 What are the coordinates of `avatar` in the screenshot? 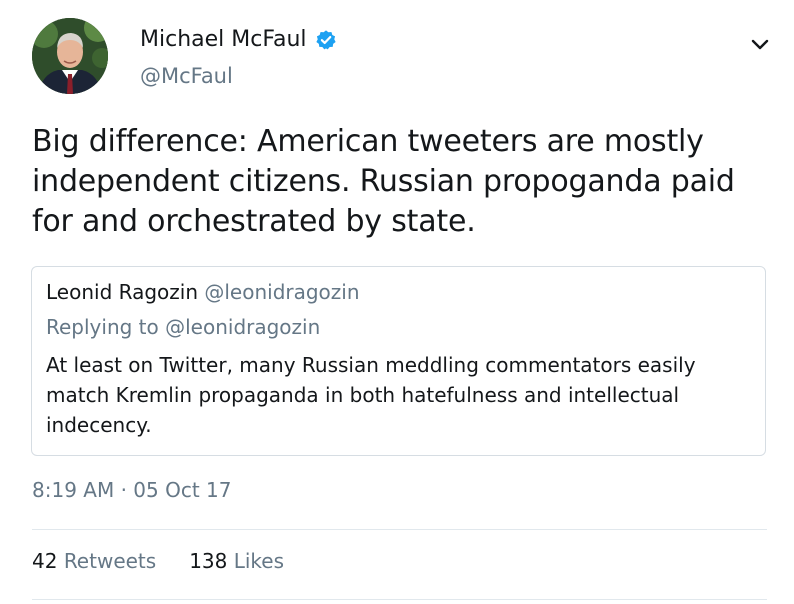 It's located at (70, 56).